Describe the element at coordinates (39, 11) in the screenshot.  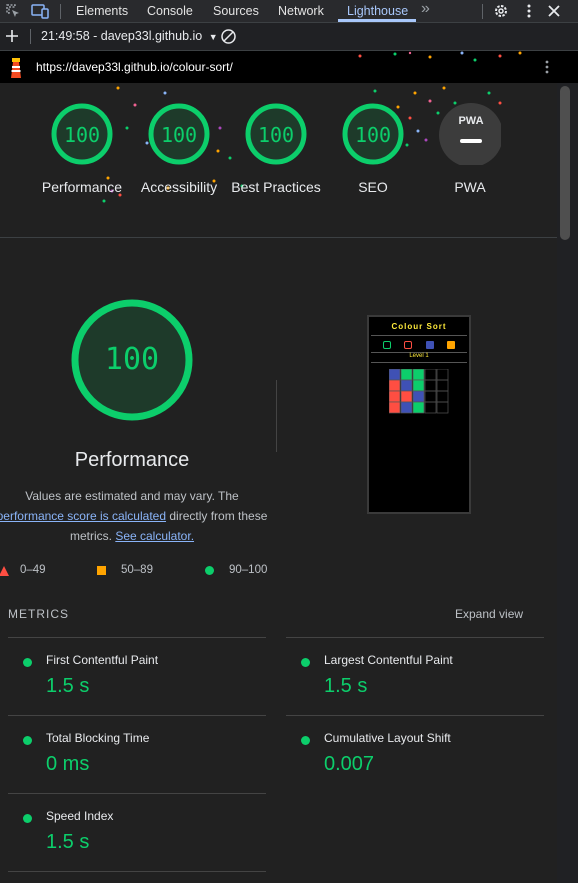
I see `device-toolbar-icon` at that location.